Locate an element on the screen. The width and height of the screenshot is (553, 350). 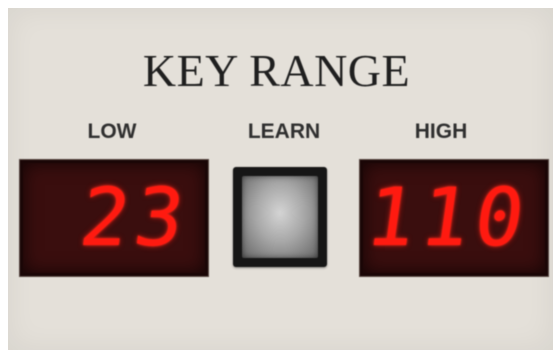
learn-button-face is located at coordinates (280, 217).